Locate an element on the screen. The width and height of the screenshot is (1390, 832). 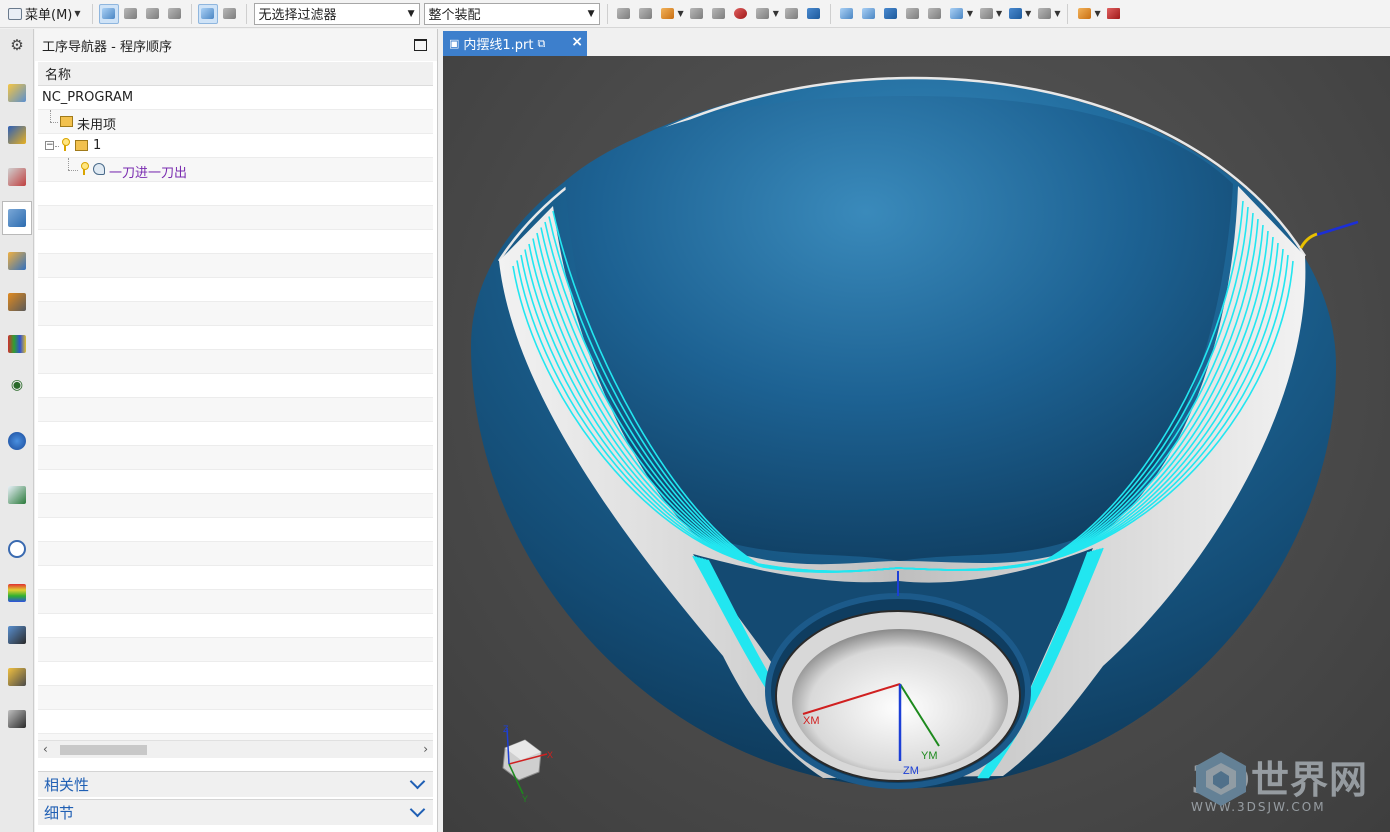
resource-bar-settings: ⚙ is located at coordinates (17, 45).